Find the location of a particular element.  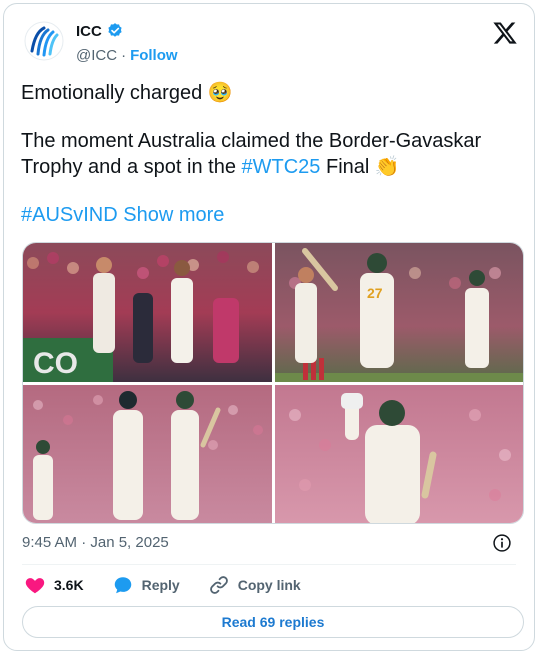

author-handle-row: @ICC · Follow is located at coordinates (127, 55).